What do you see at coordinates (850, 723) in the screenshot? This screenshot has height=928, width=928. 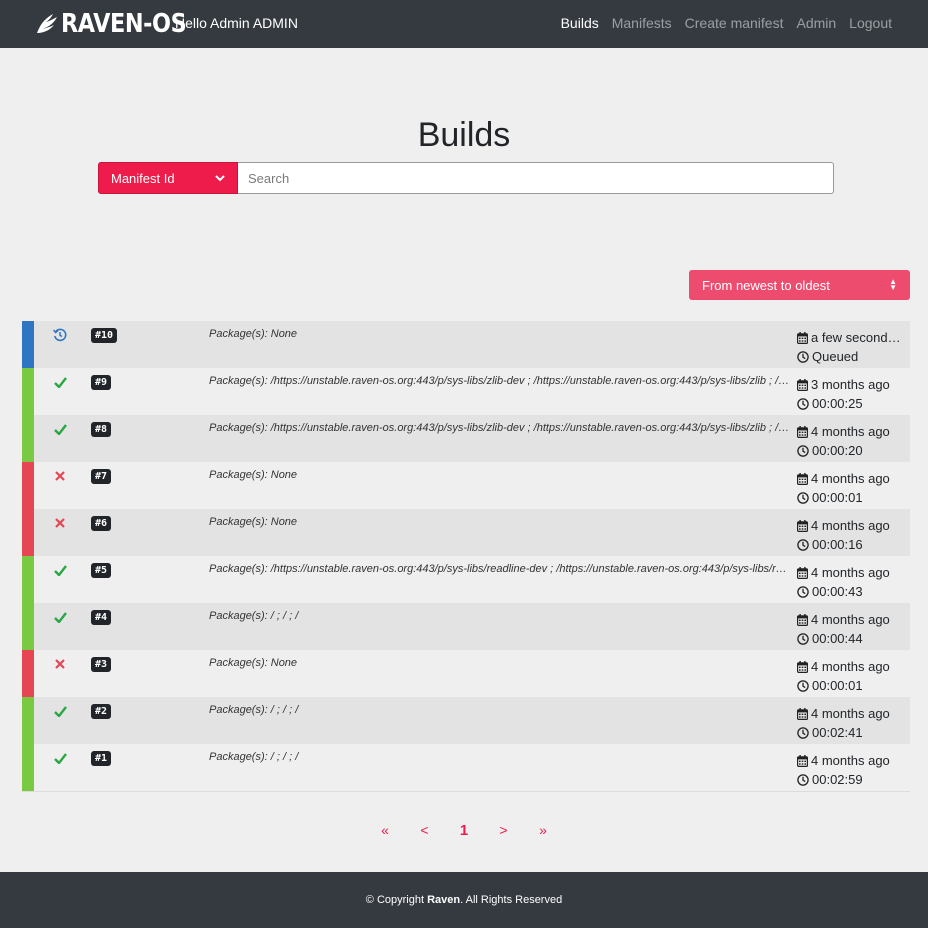 I see `build-meta: 4 months ago 00:02:41` at bounding box center [850, 723].